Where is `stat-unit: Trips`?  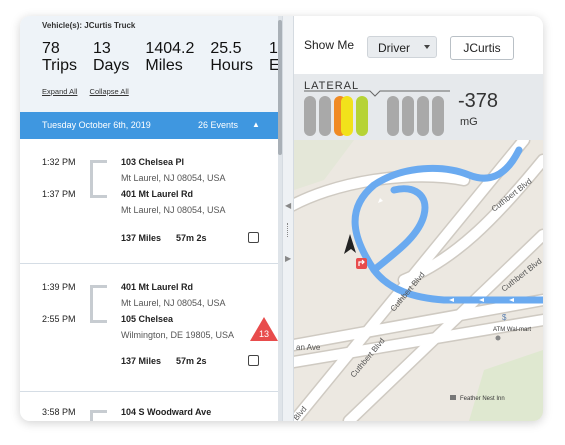
stat-unit: Trips is located at coordinates (59, 65).